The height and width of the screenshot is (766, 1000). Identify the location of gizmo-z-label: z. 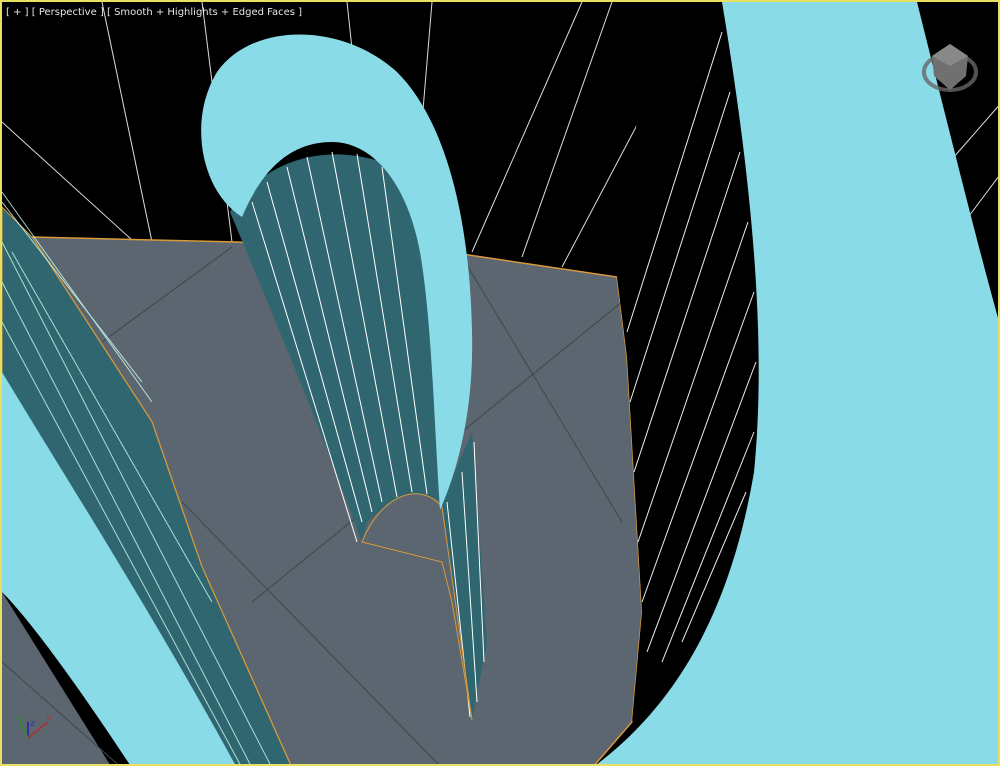
(32, 724).